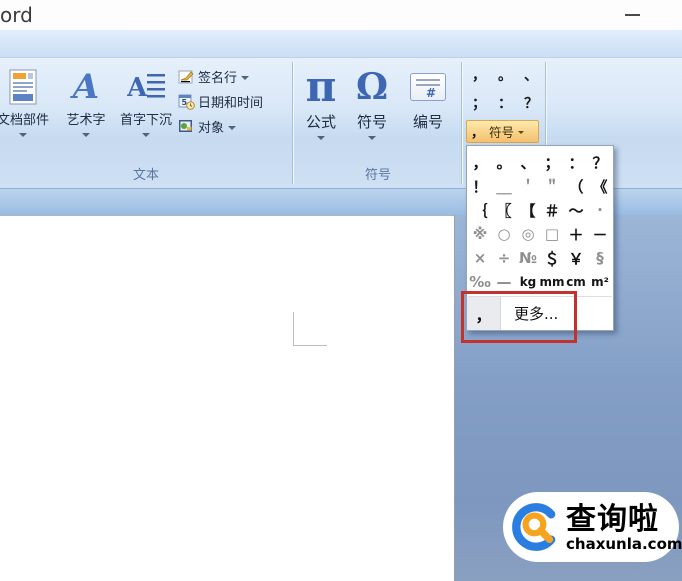 This screenshot has width=682, height=581. What do you see at coordinates (534, 527) in the screenshot?
I see `chaxunla-logo-icon` at bounding box center [534, 527].